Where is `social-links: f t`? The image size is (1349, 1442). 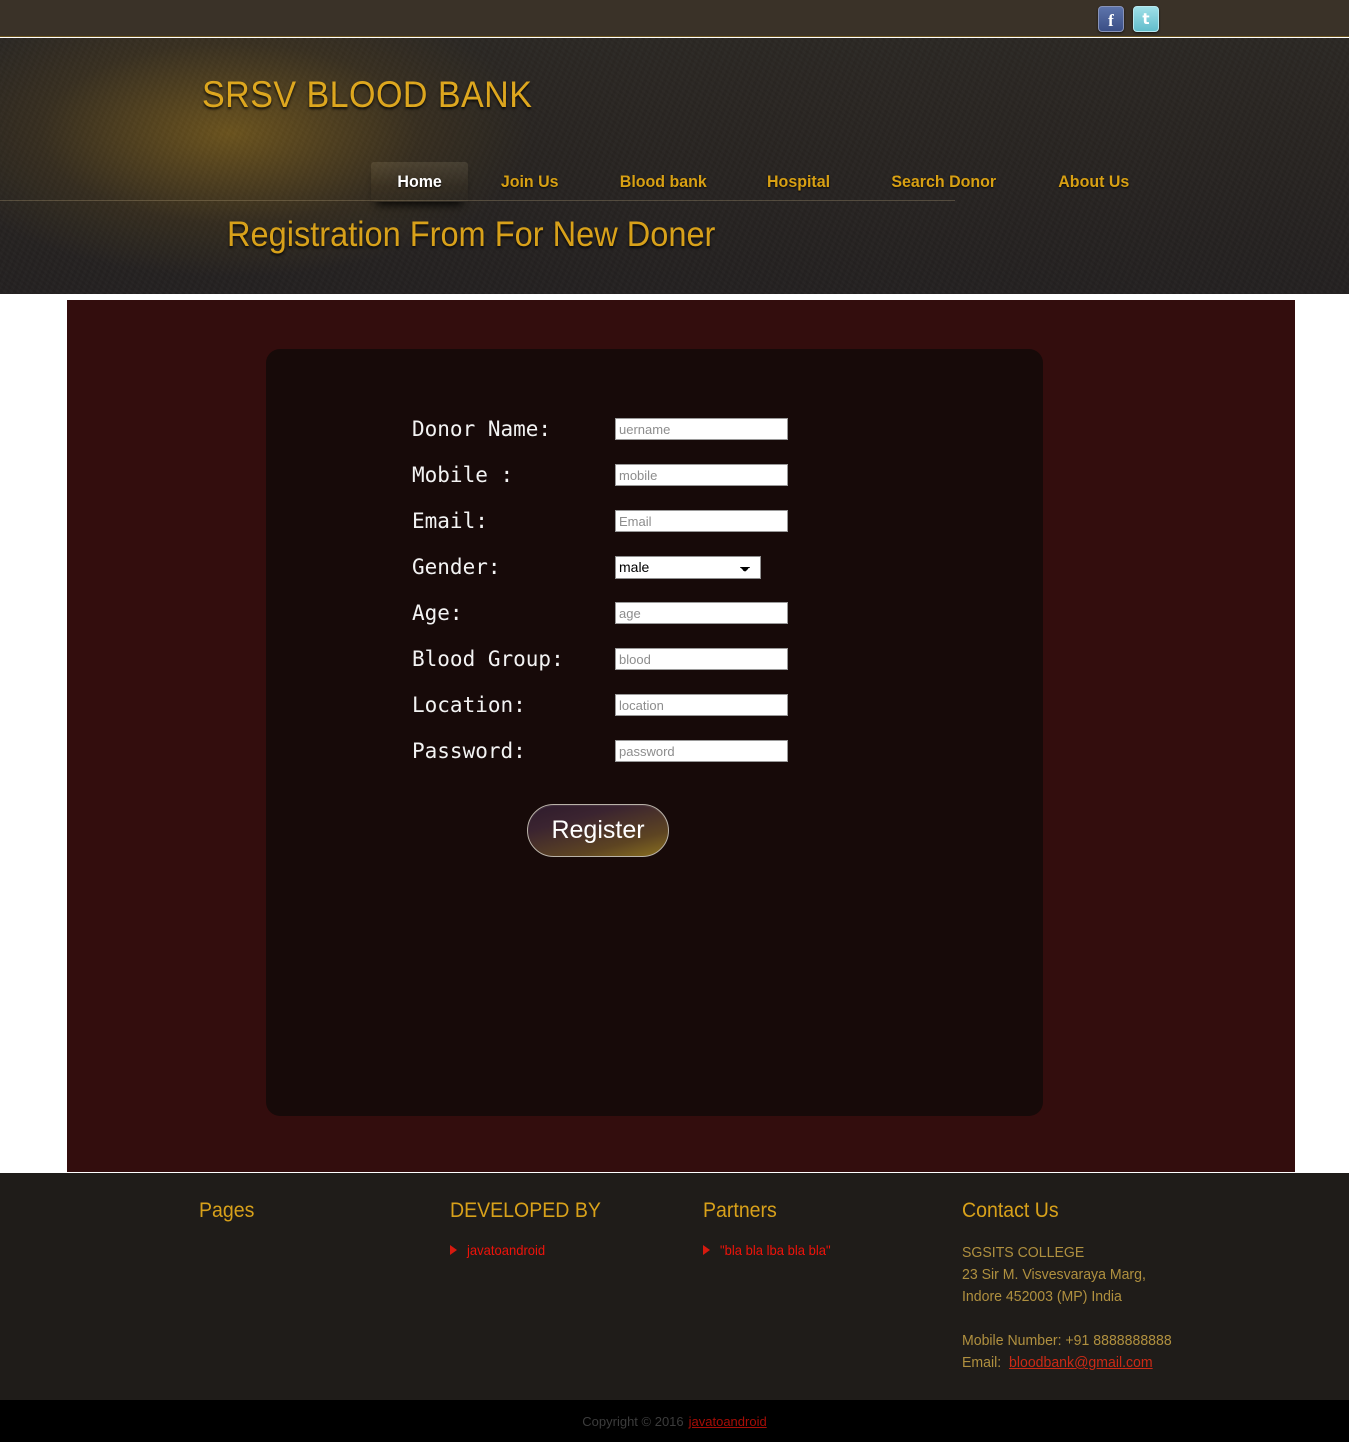
social-links: f t is located at coordinates (1128, 19).